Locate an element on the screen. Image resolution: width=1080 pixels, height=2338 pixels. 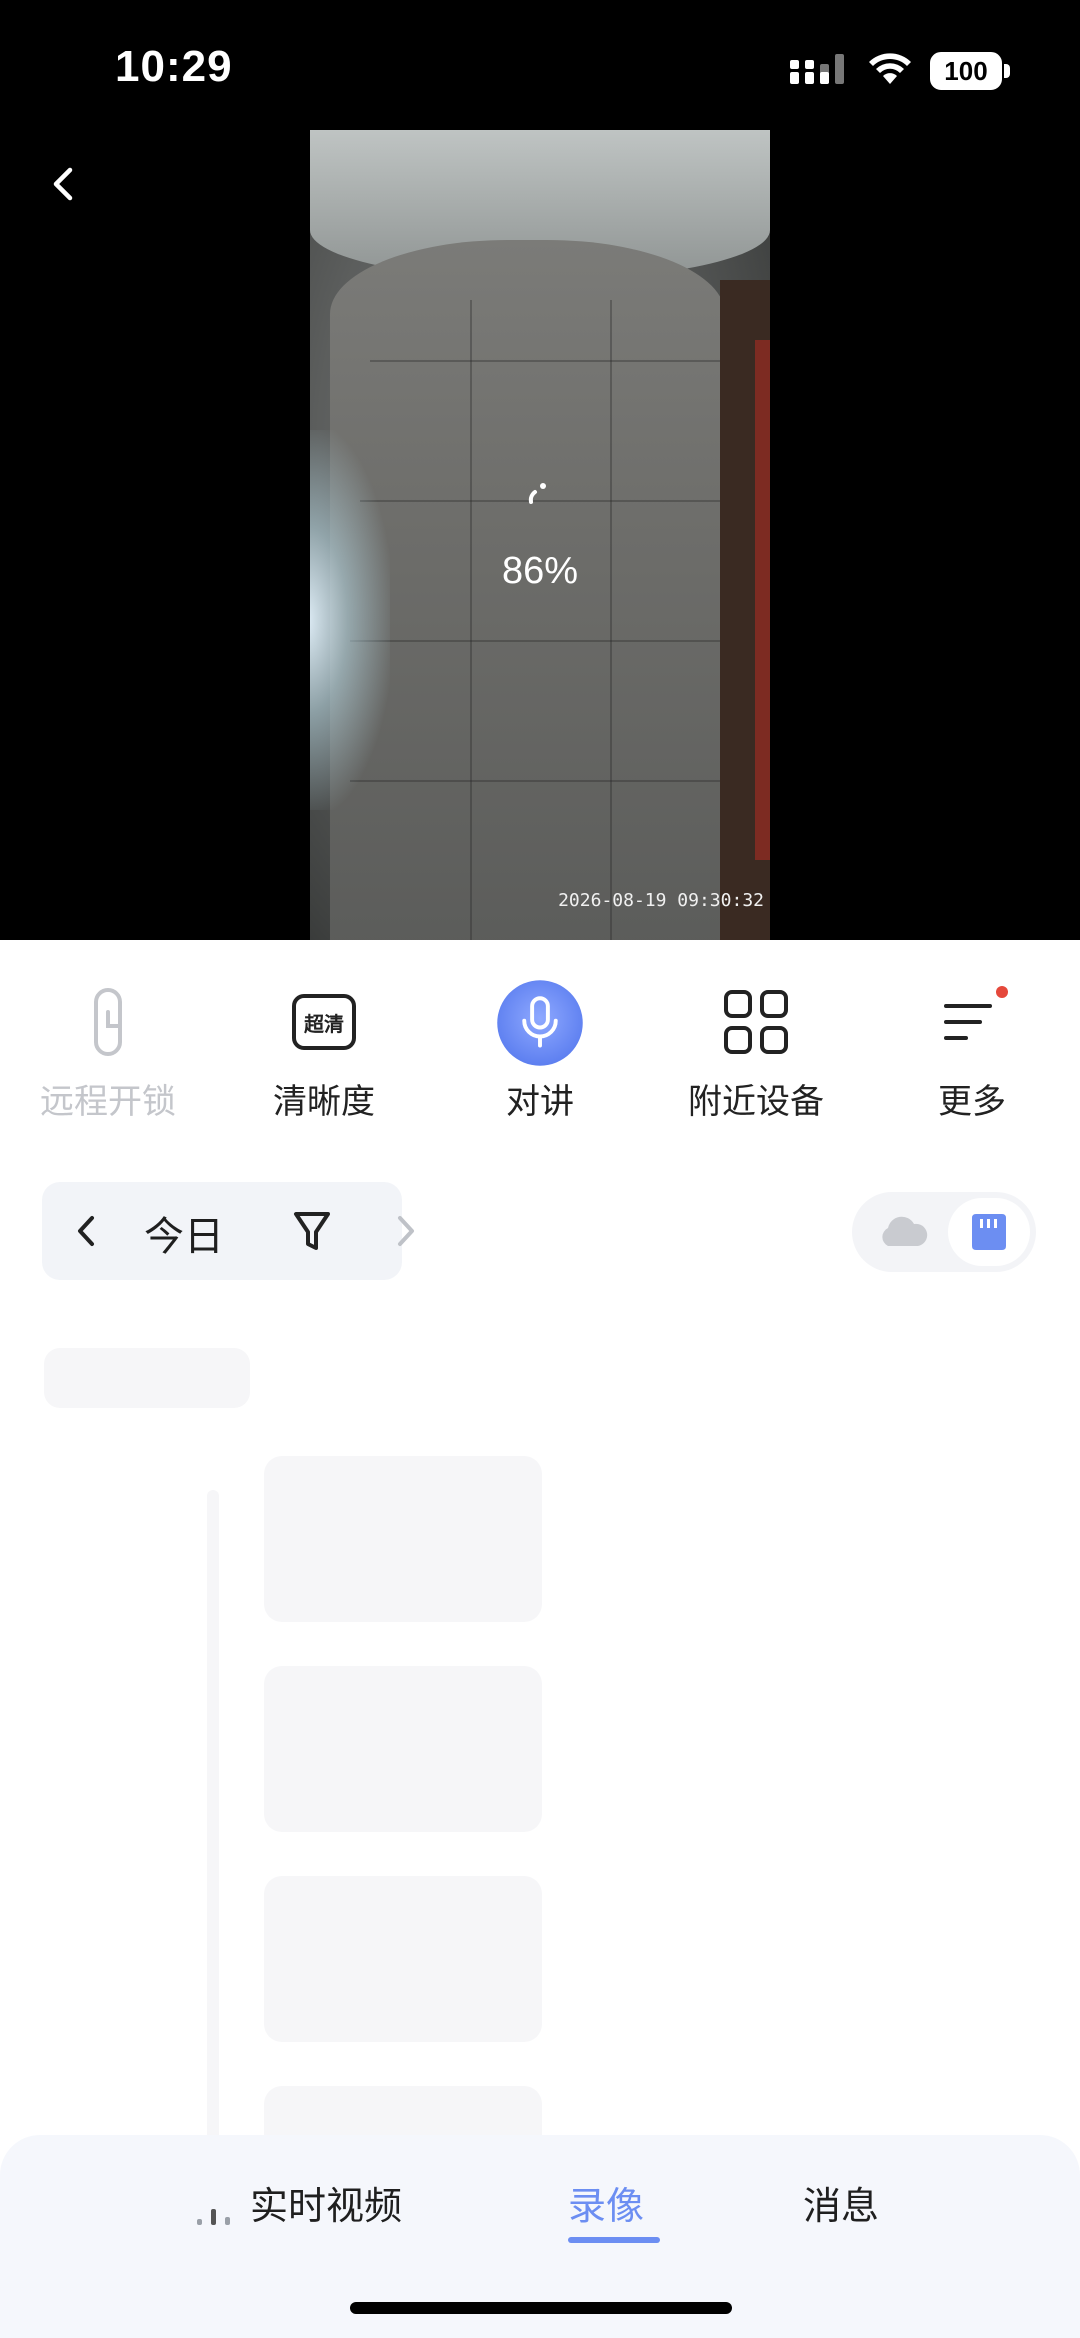
sd-card-option is located at coordinates (989, 1232).